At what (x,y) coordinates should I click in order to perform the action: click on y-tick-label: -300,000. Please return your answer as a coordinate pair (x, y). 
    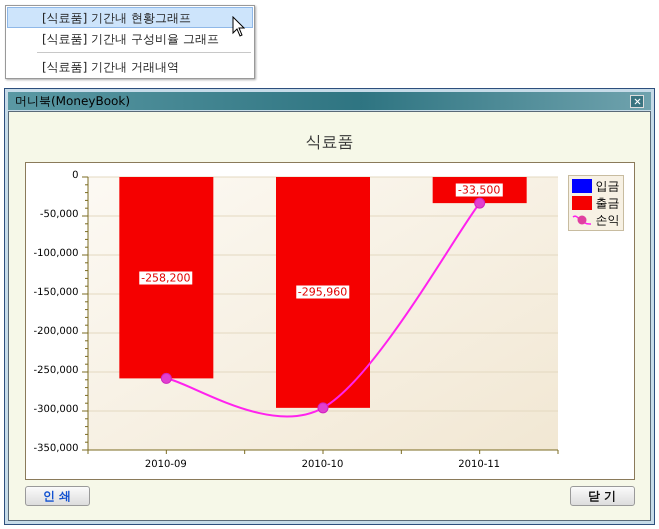
    Looking at the image, I should click on (56, 410).